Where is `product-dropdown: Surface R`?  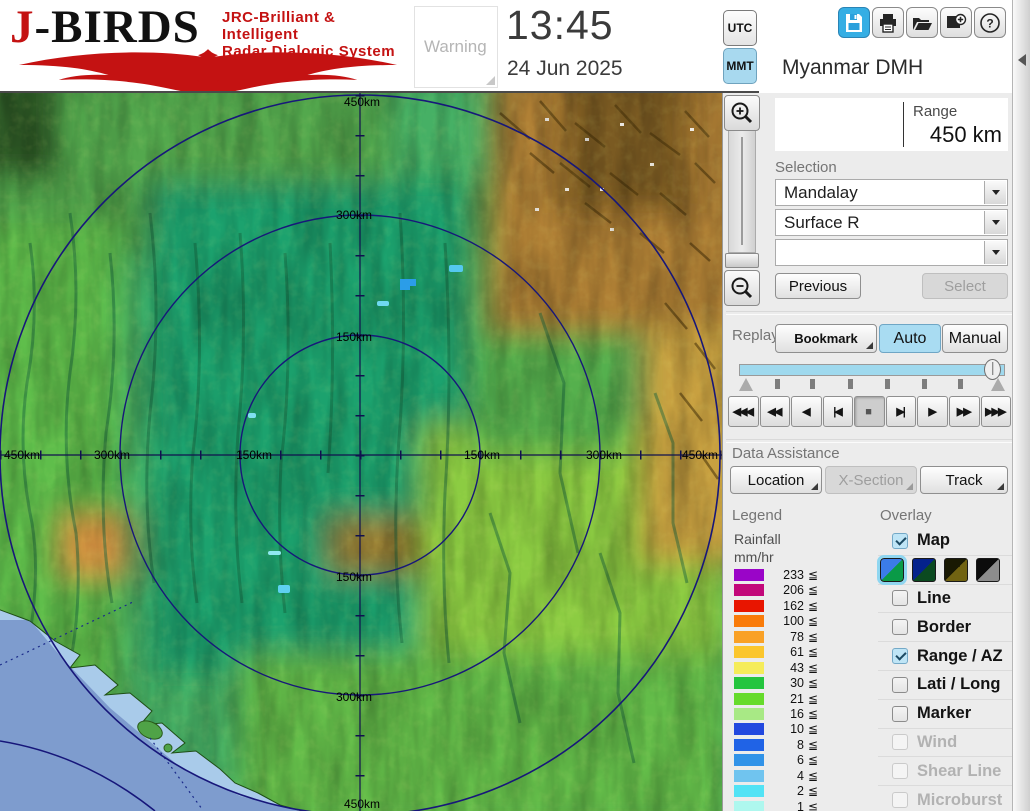
product-dropdown: Surface R is located at coordinates (891, 222).